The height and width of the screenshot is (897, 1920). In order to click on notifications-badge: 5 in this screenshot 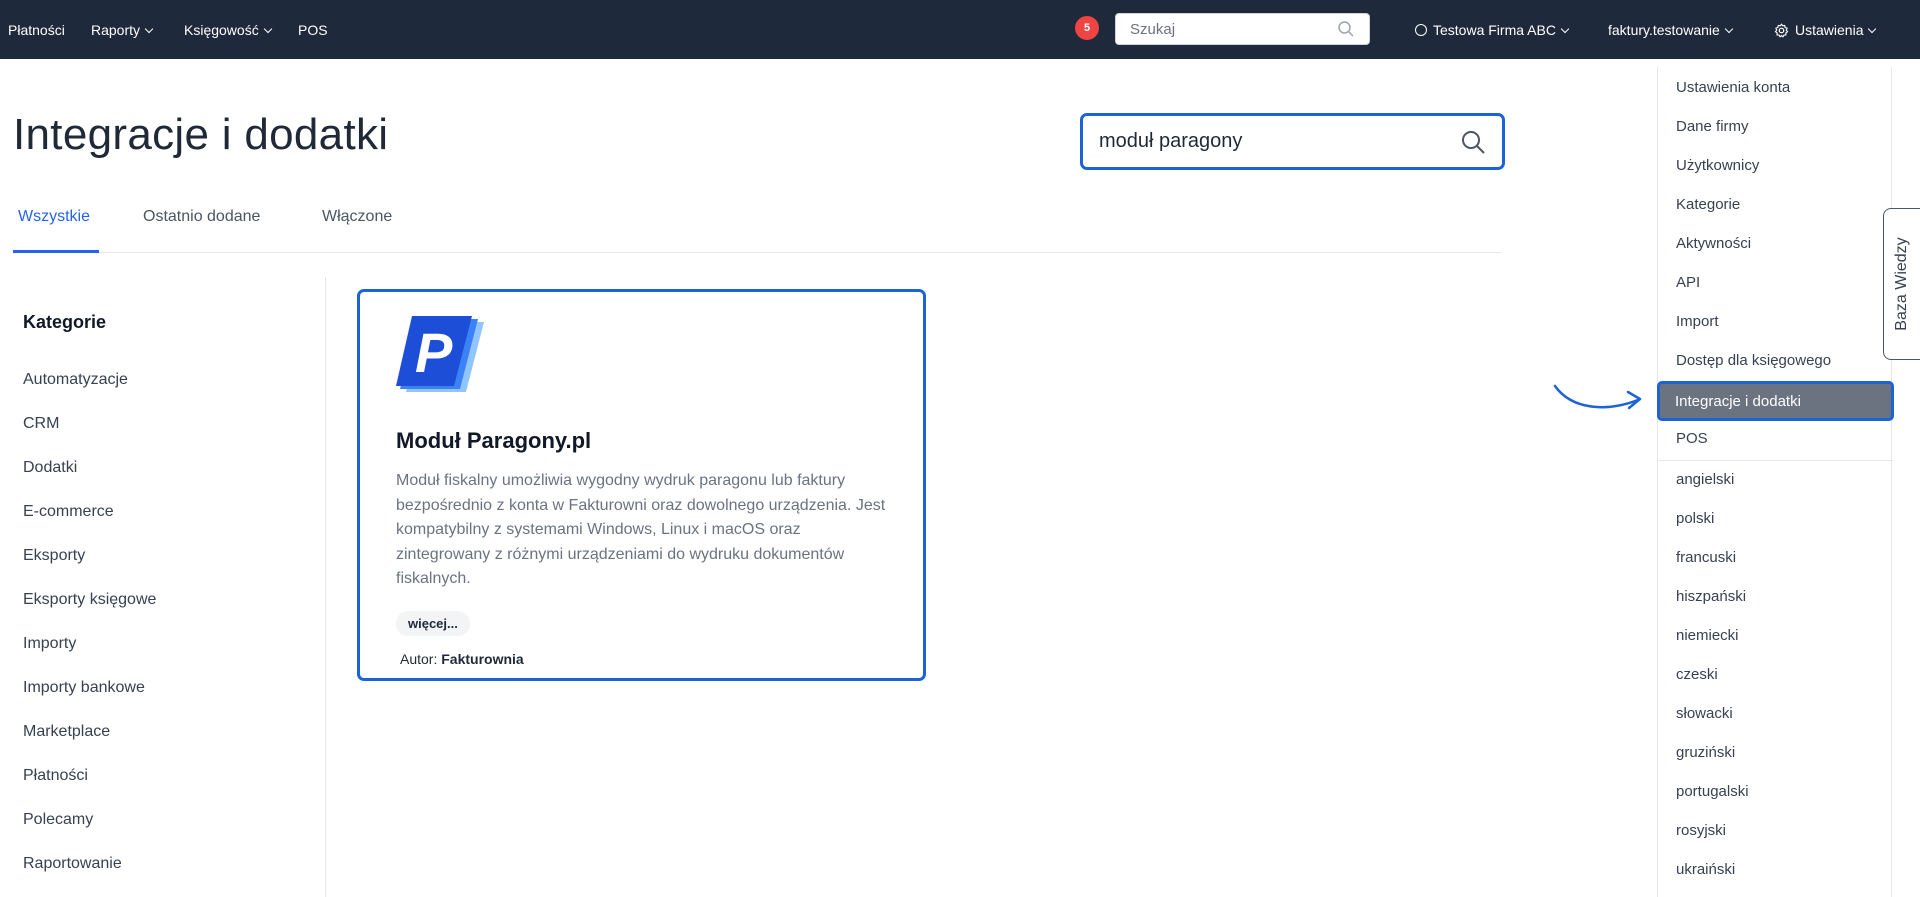, I will do `click(1087, 28)`.